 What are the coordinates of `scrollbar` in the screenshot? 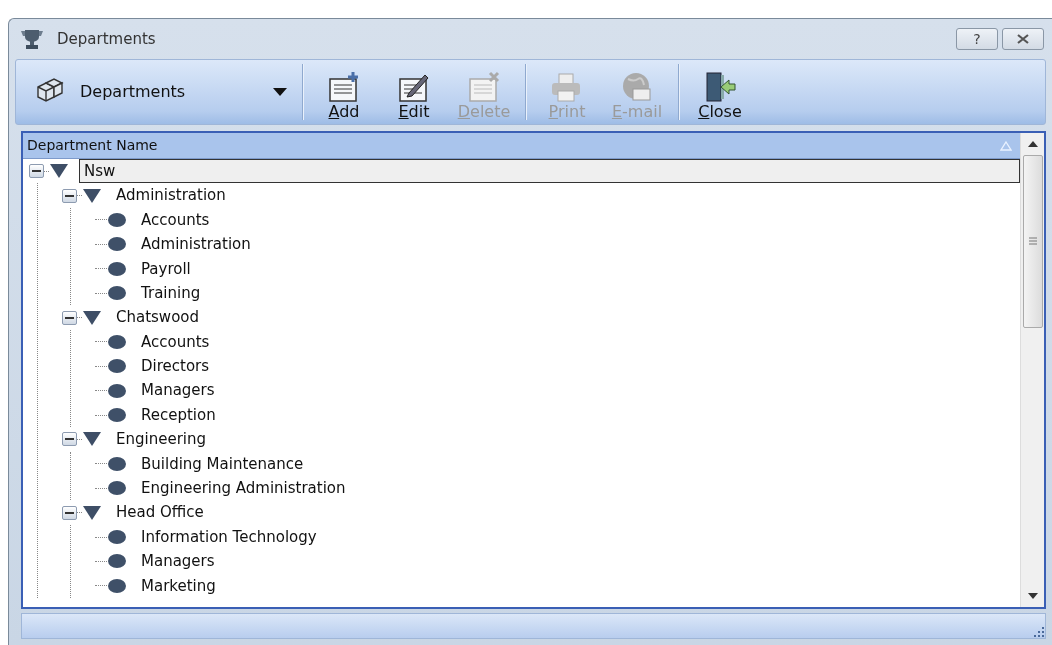 It's located at (1032, 370).